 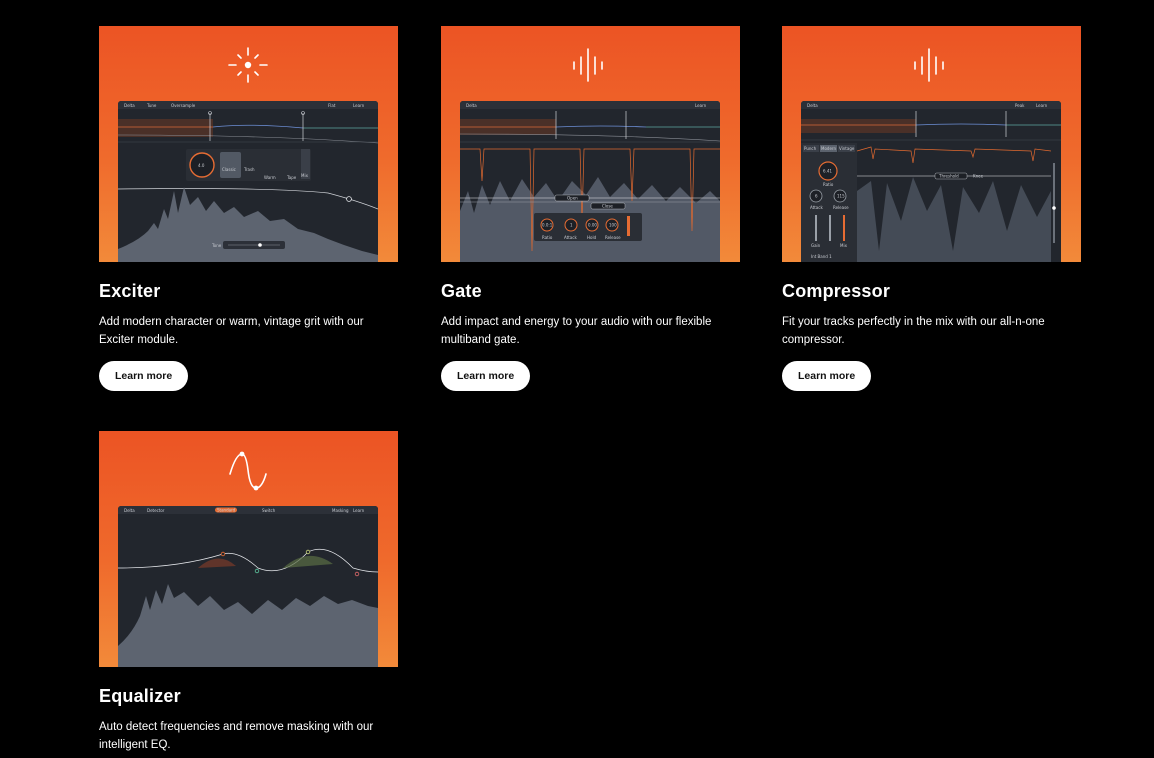 I want to click on svg-text: 0.00, so click(x=592, y=225).